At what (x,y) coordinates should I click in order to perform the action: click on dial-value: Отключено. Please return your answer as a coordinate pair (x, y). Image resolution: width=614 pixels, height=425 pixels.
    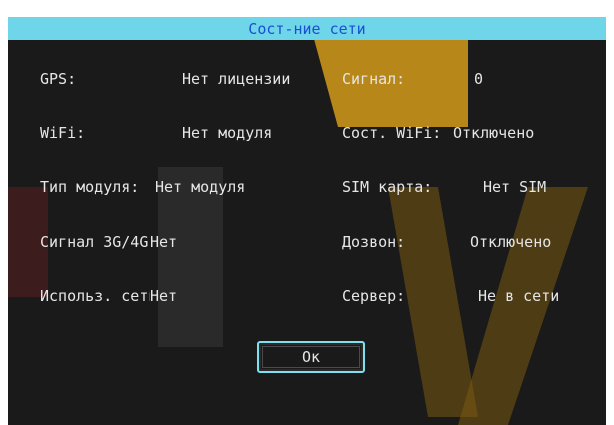
    Looking at the image, I should click on (511, 242).